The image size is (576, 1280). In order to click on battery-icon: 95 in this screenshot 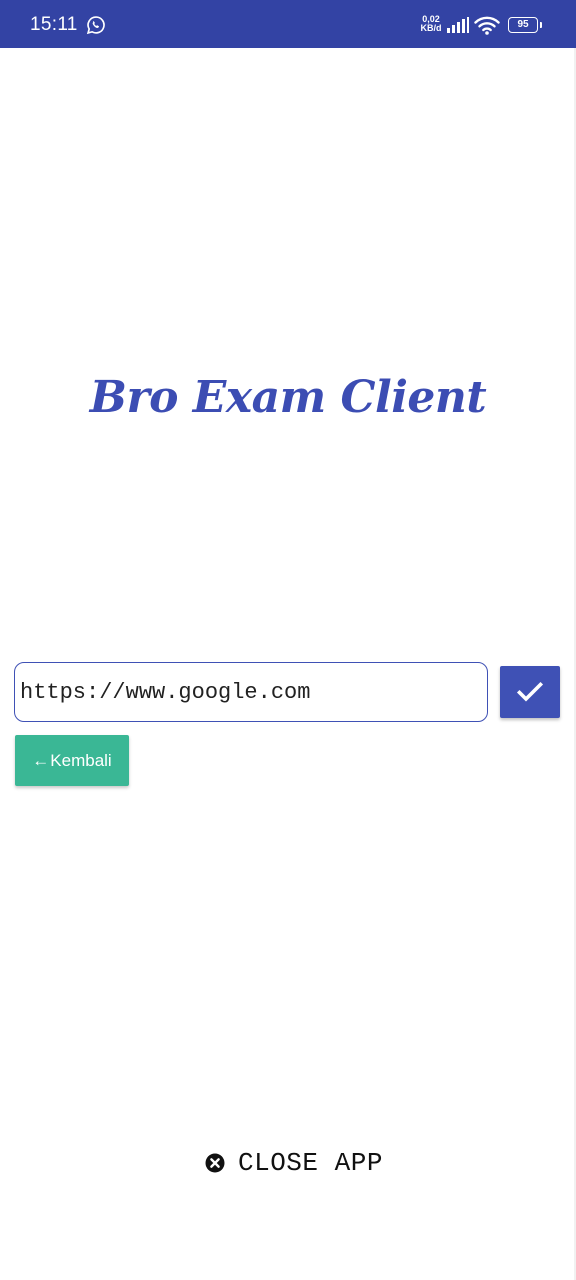, I will do `click(525, 25)`.